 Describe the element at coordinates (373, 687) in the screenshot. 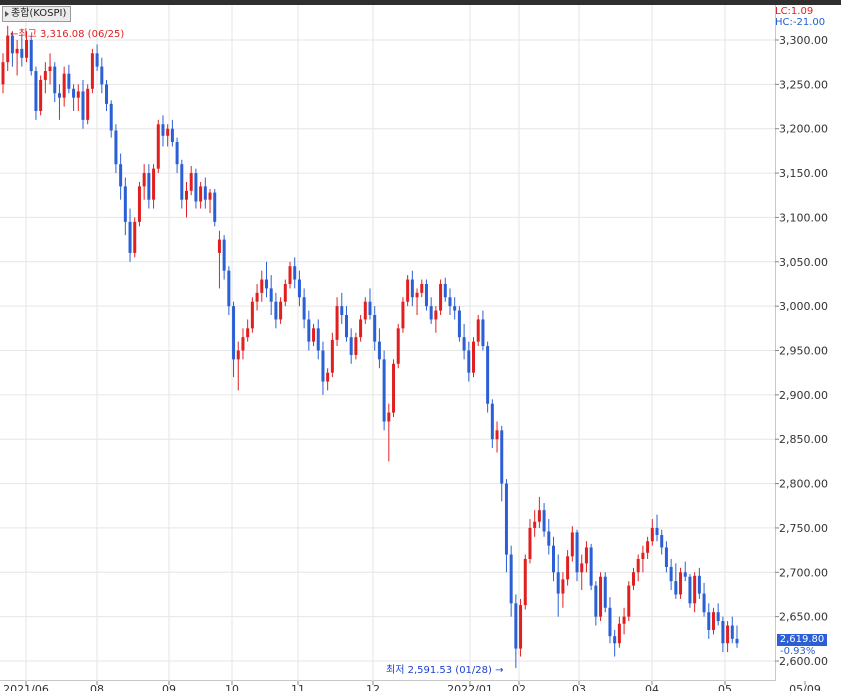

I see `x-tick-label: 12` at that location.